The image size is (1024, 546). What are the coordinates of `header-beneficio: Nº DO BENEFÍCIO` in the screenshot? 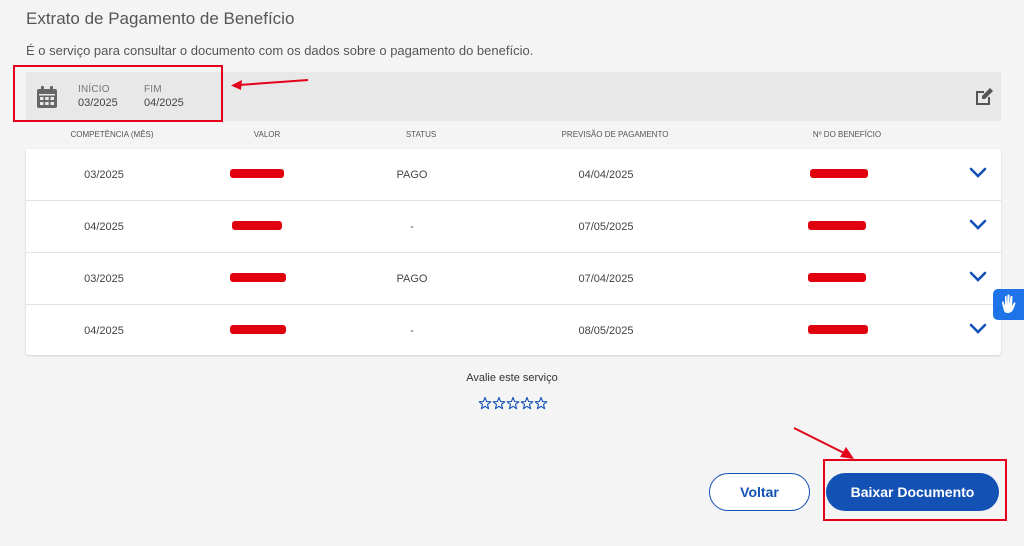 It's located at (847, 134).